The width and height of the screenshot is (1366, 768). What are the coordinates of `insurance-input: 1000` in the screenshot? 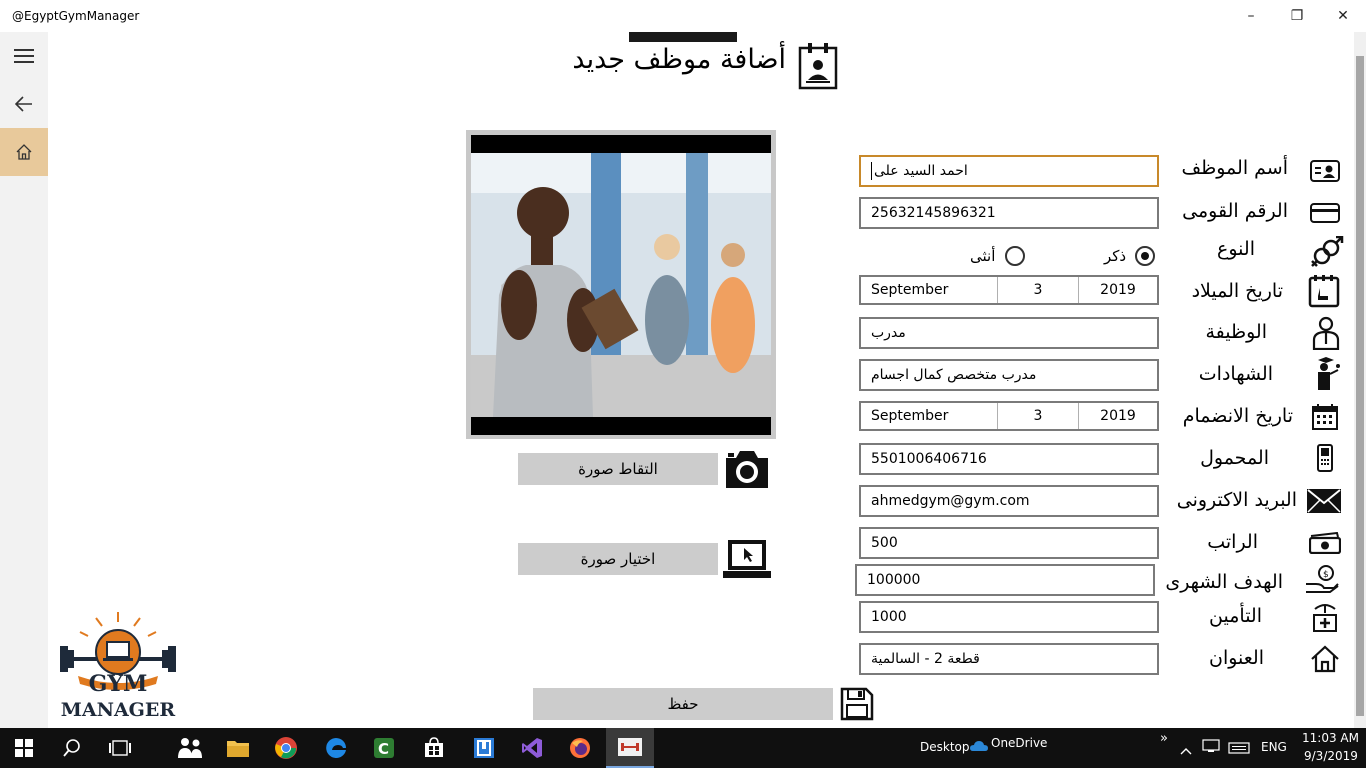 It's located at (1009, 617).